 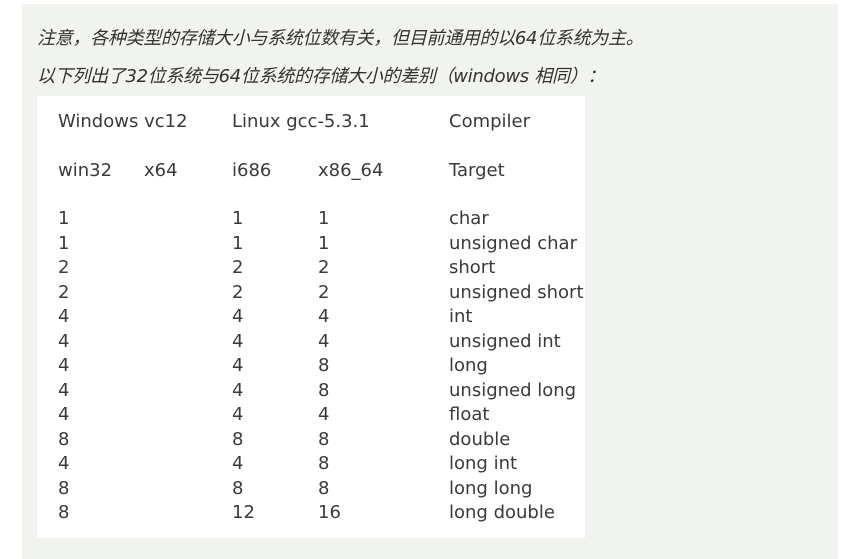 I want to click on subheader-i686: i686, so click(x=252, y=170).